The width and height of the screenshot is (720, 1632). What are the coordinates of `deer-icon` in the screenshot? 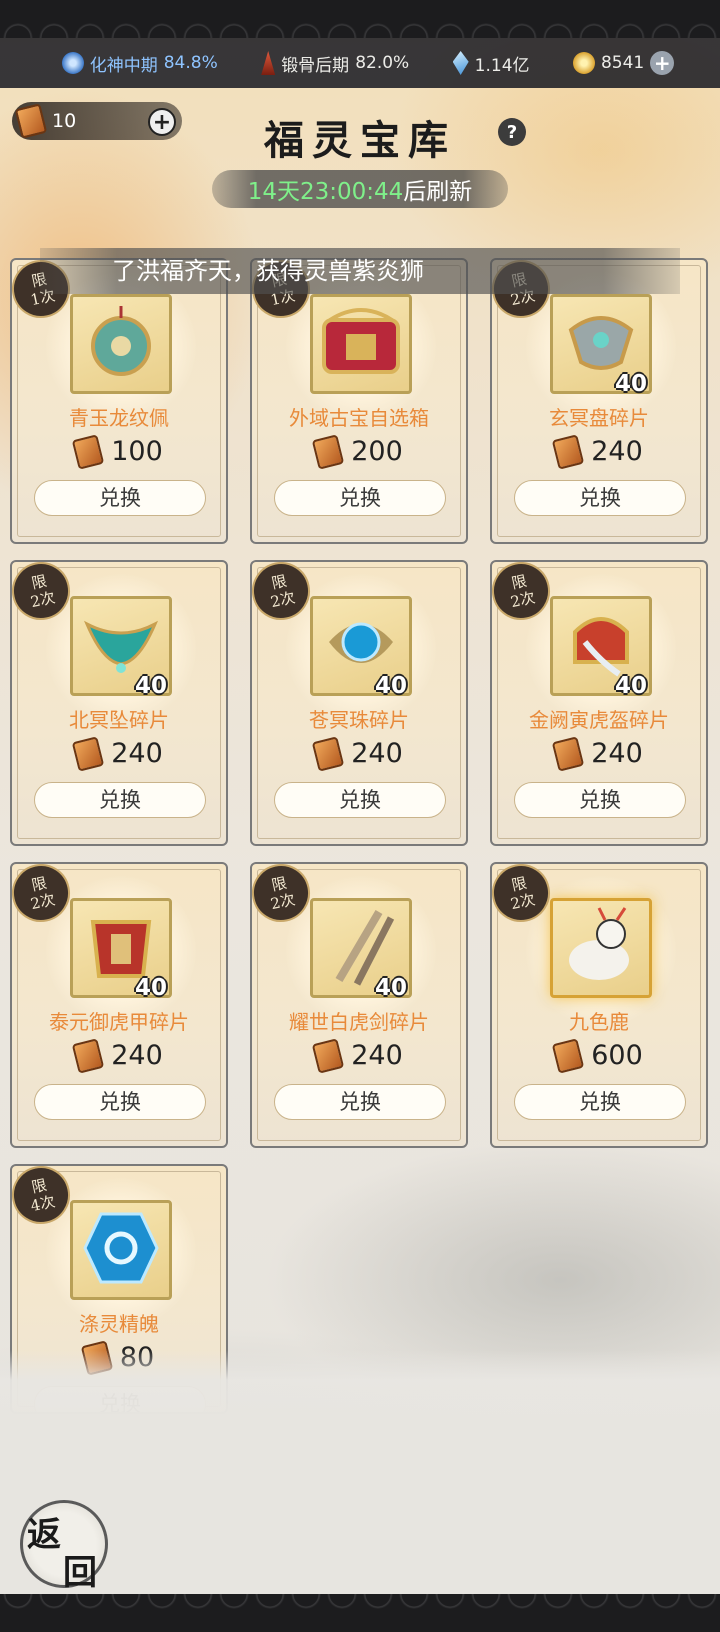 It's located at (601, 948).